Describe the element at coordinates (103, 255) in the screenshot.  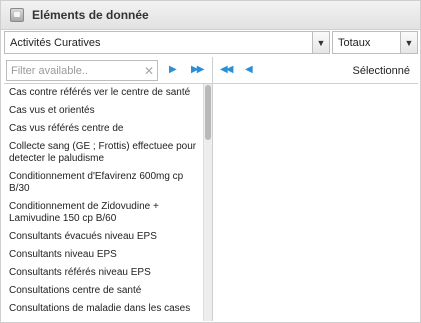
I see `list-item: Consultants niveau EPS` at that location.